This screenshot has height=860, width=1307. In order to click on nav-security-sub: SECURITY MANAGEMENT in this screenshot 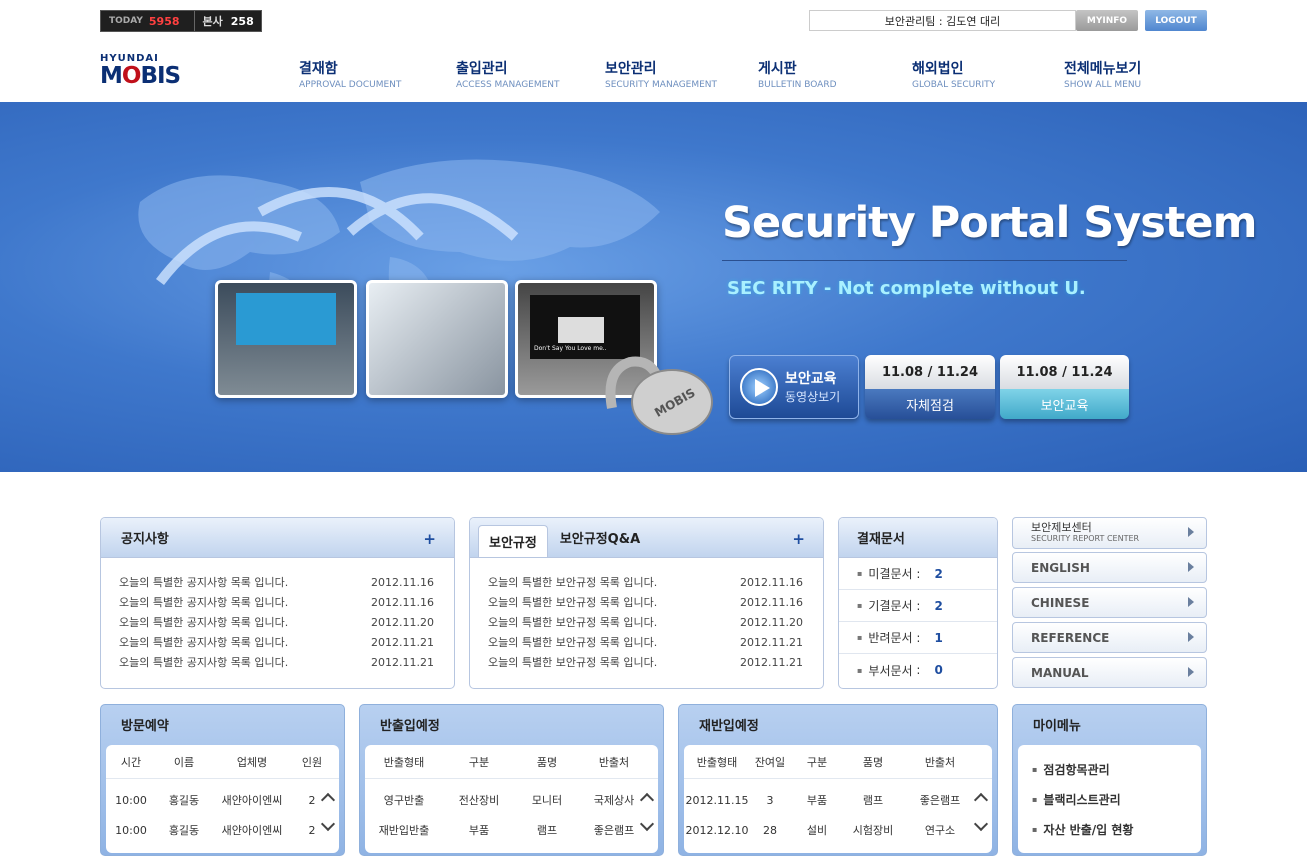, I will do `click(661, 85)`.